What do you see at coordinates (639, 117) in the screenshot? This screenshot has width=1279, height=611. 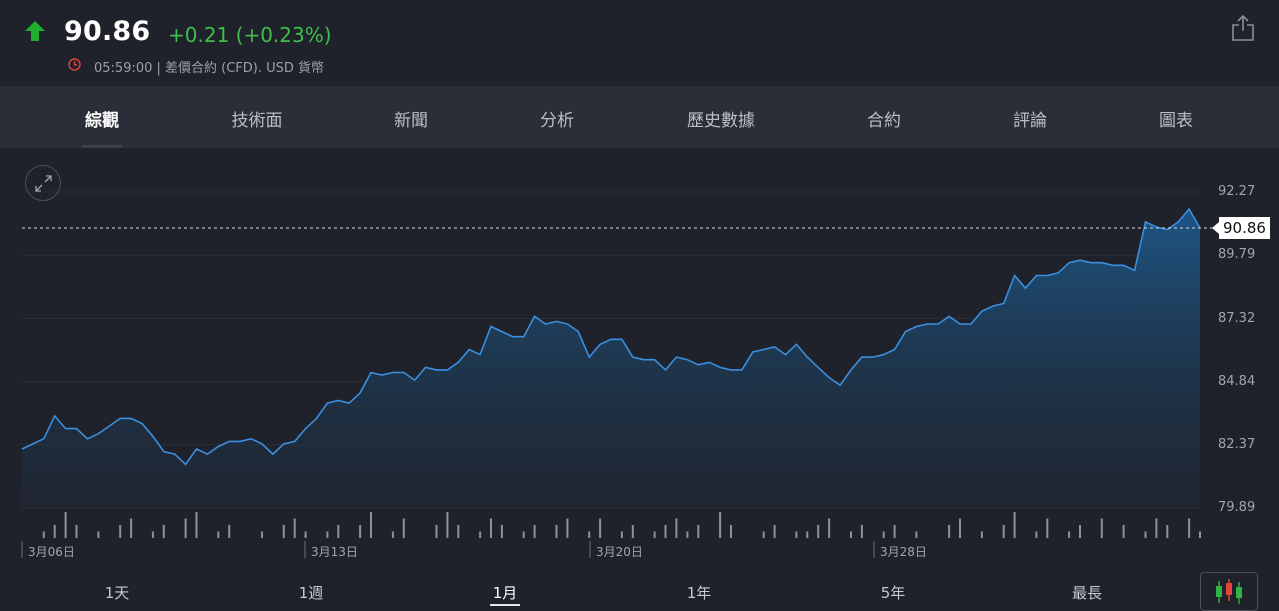 I see `section-tabs: 綜觀 技術面 新聞 分析 歷史數據 合約 評論 圖表` at bounding box center [639, 117].